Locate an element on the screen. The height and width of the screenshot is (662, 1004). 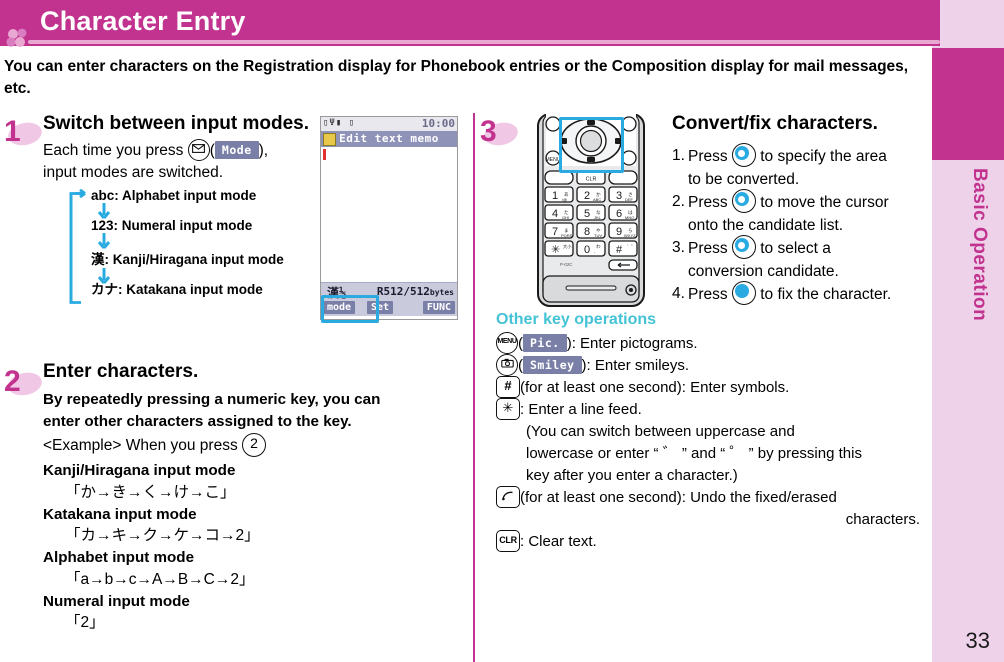
lcd-title-text: Edit text memo is located at coordinates (389, 138).